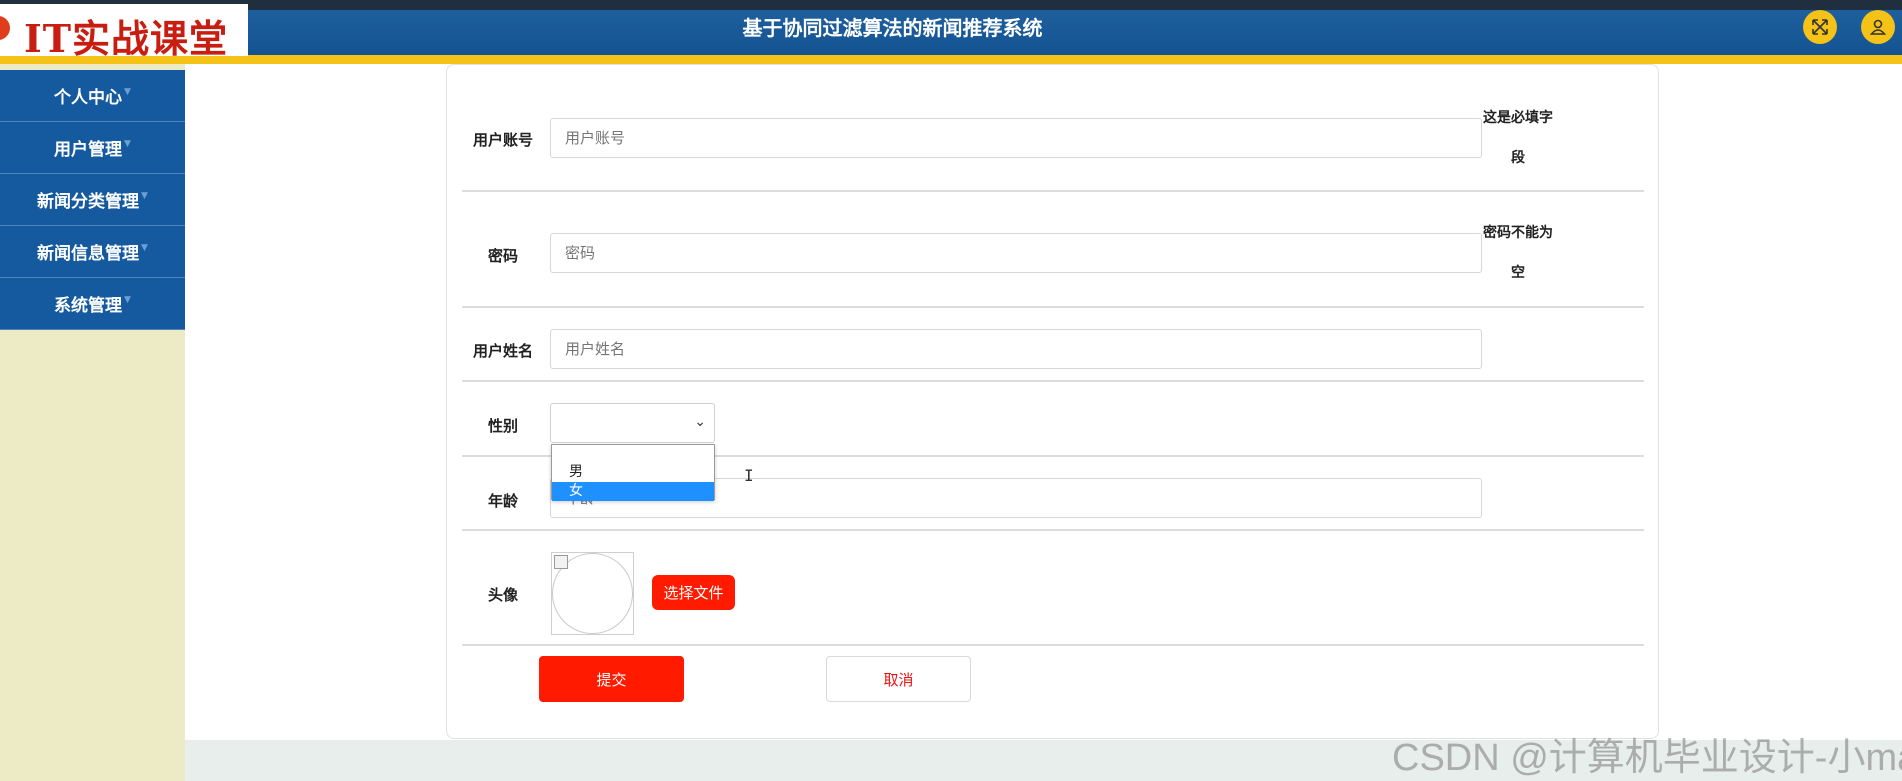 The height and width of the screenshot is (781, 1902). Describe the element at coordinates (592, 593) in the screenshot. I see `avatar-preview` at that location.